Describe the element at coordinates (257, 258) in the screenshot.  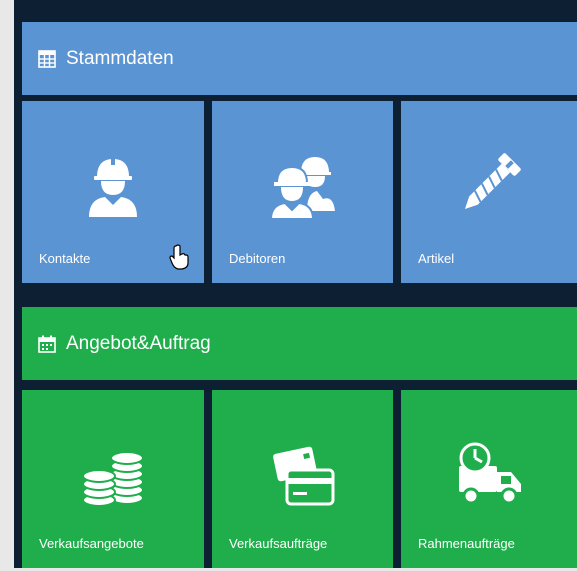
I see `tile-label: Debitoren` at that location.